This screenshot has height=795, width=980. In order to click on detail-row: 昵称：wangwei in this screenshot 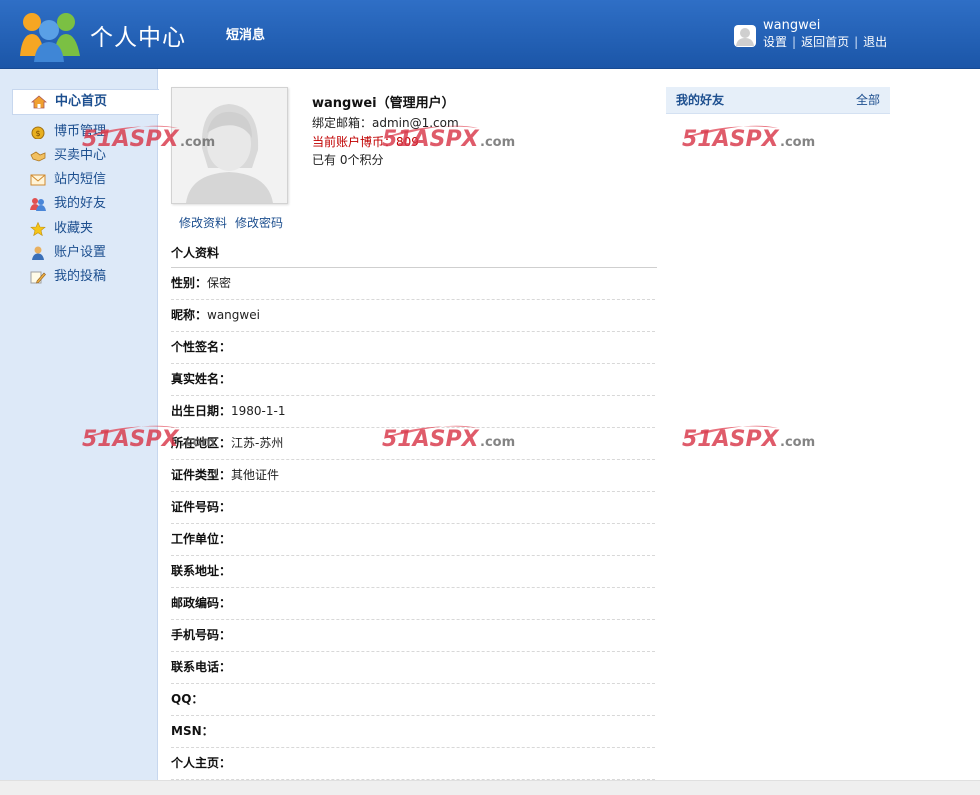, I will do `click(413, 316)`.